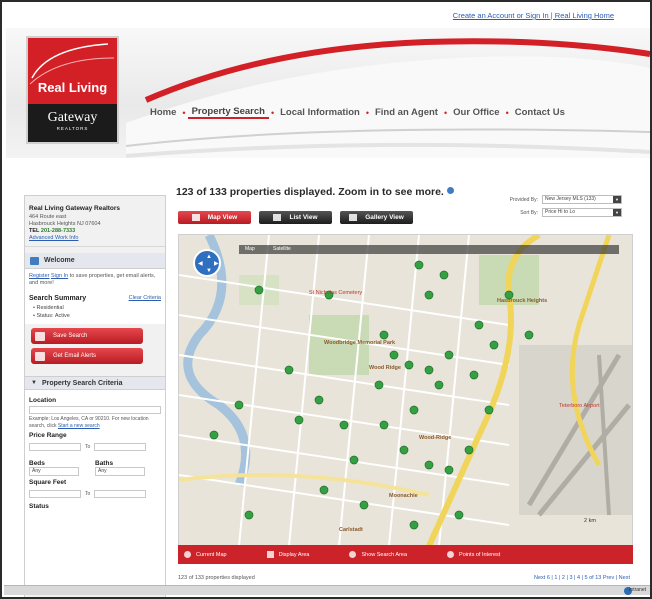  I want to click on sqft-range: To, so click(95, 494).